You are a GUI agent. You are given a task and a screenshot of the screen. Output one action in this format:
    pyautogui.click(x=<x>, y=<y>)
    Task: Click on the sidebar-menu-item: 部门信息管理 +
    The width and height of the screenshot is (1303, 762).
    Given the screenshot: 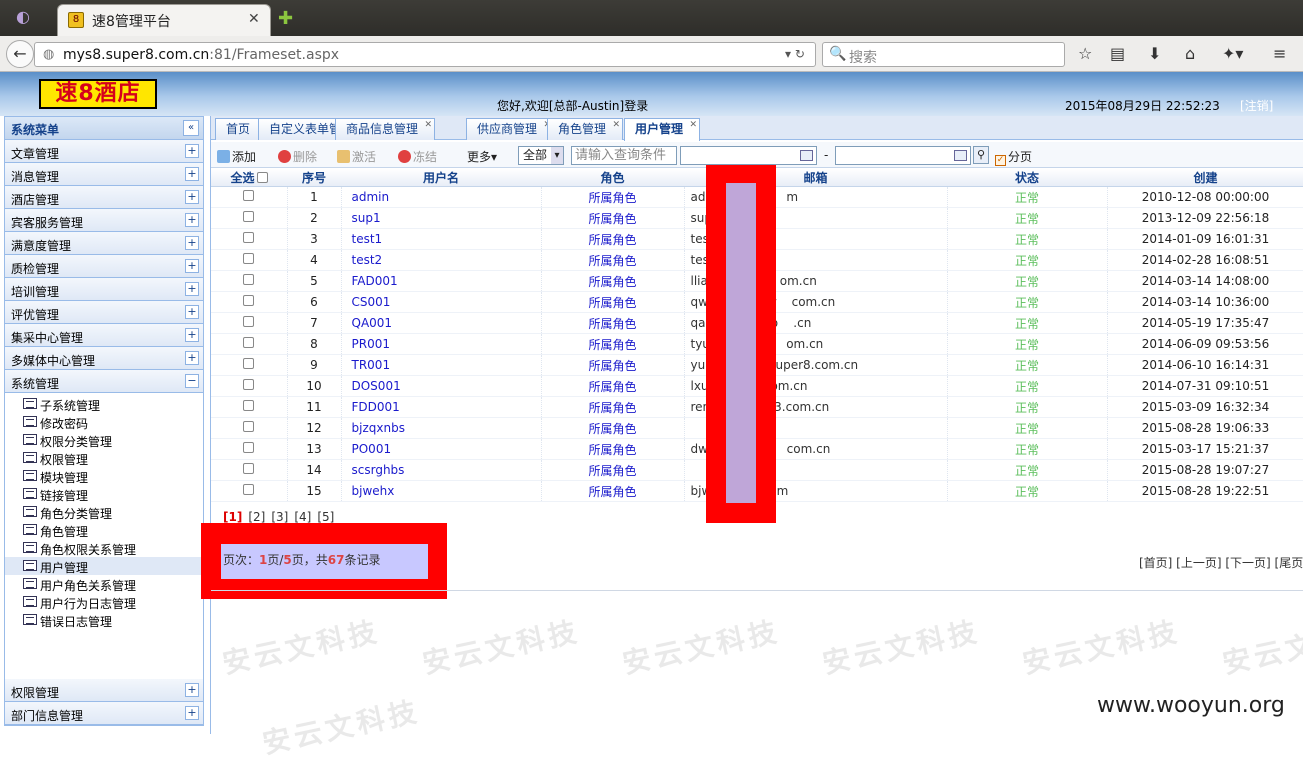 What is the action you would take?
    pyautogui.click(x=104, y=713)
    